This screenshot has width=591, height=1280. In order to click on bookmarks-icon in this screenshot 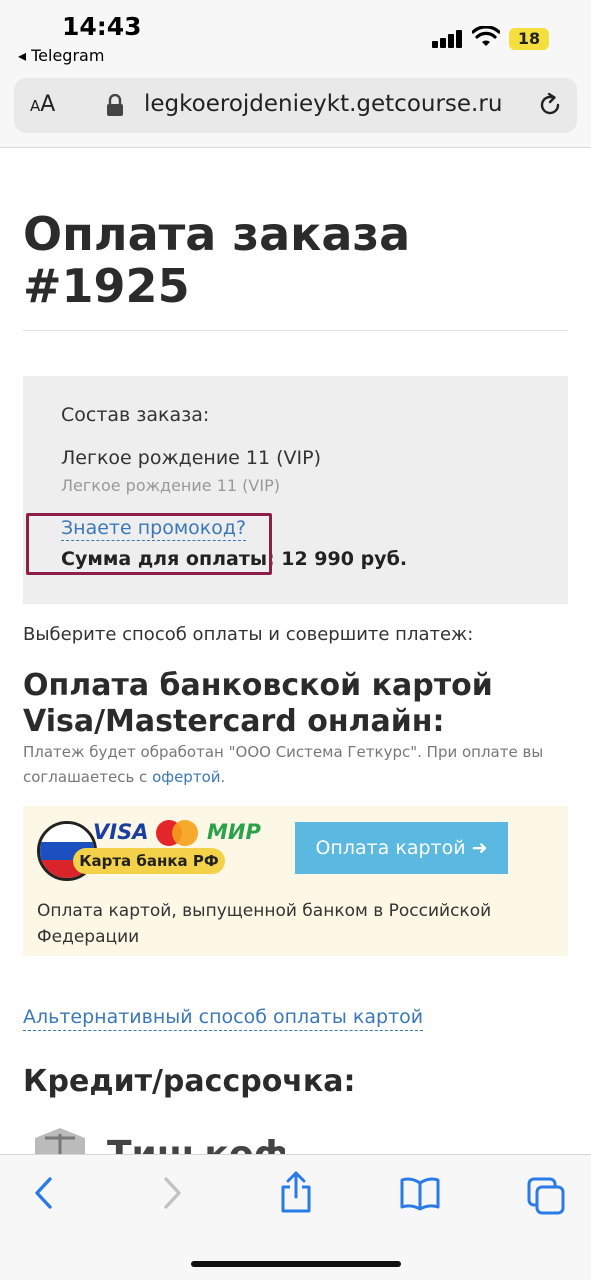, I will do `click(420, 1194)`.